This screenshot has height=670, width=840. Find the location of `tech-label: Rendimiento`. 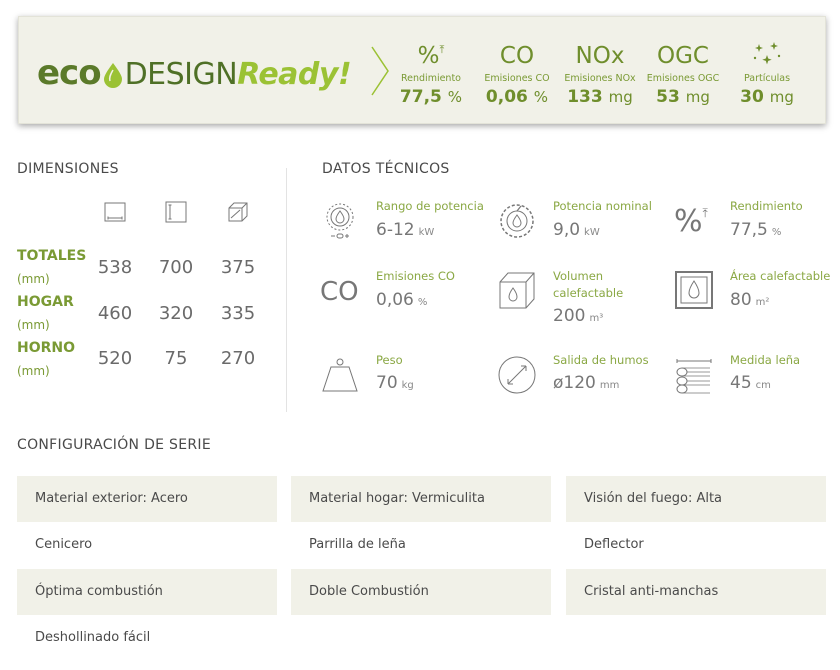

tech-label: Rendimiento is located at coordinates (766, 206).